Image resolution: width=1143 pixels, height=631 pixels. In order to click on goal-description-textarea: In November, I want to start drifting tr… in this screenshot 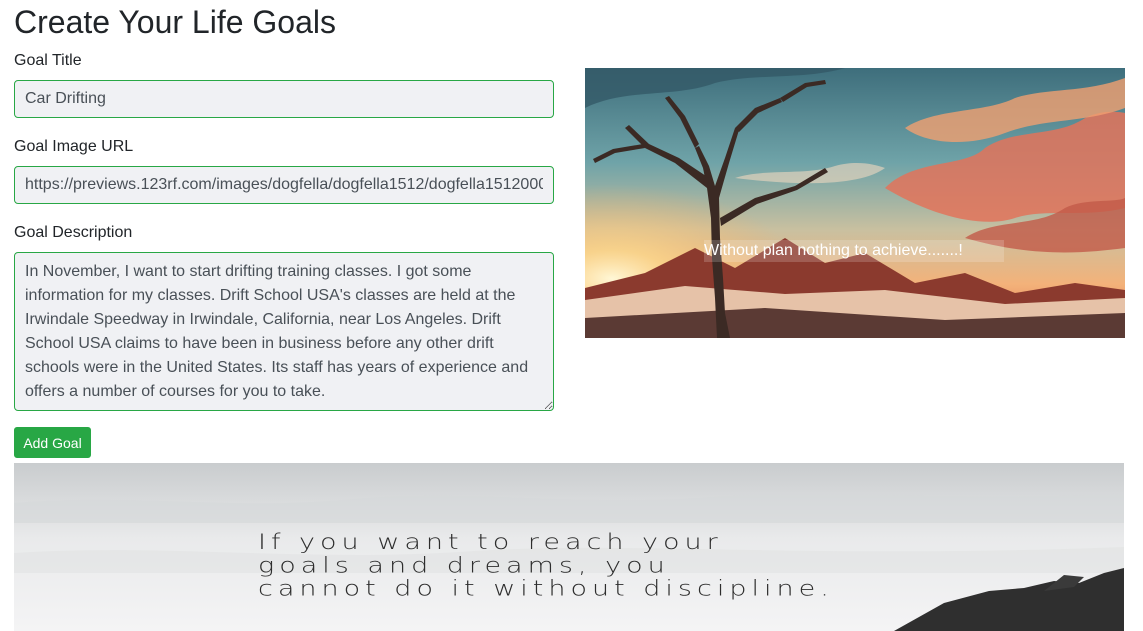, I will do `click(284, 331)`.